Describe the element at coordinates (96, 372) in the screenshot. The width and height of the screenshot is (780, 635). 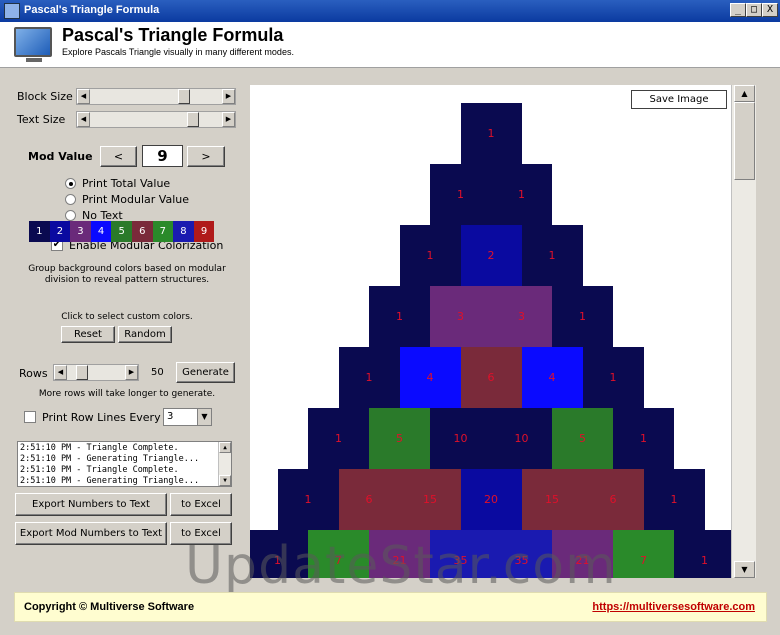
I see `rows-slider: ◀ ▶` at that location.